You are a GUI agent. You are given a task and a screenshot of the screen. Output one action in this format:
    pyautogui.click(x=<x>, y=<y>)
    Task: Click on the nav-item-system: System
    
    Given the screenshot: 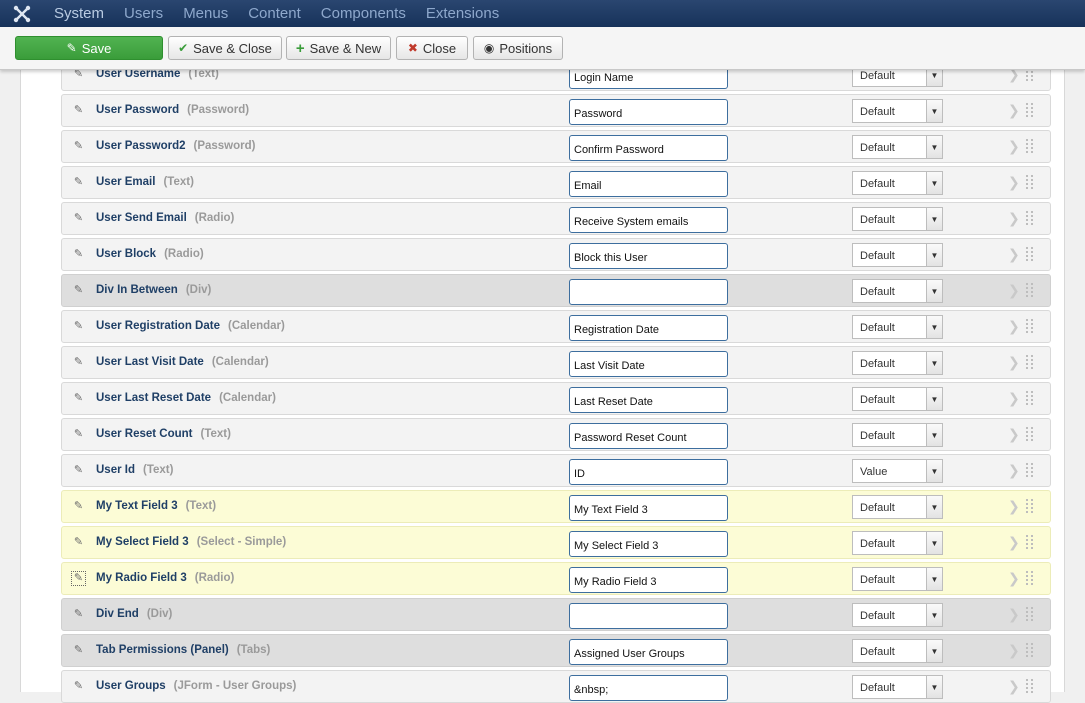 What is the action you would take?
    pyautogui.click(x=79, y=13)
    